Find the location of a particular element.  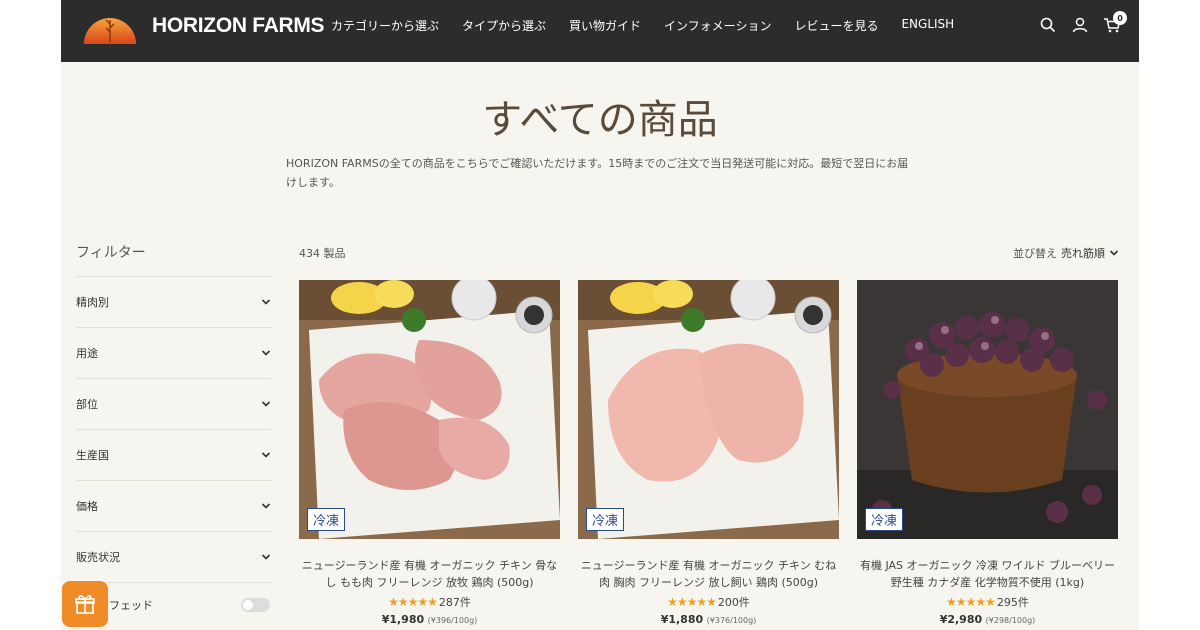

filter-label: 精肉別 is located at coordinates (92, 302).